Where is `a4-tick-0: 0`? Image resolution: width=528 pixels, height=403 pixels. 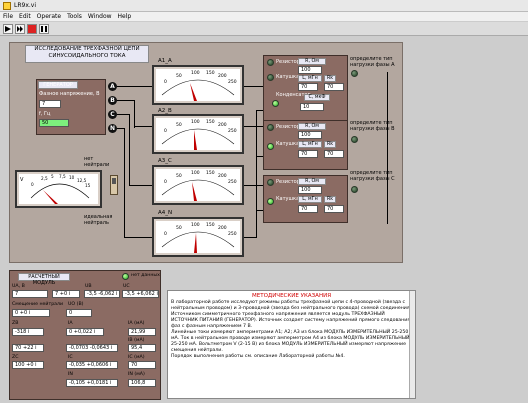
a4-tick-0: 0 is located at coordinates (165, 234).